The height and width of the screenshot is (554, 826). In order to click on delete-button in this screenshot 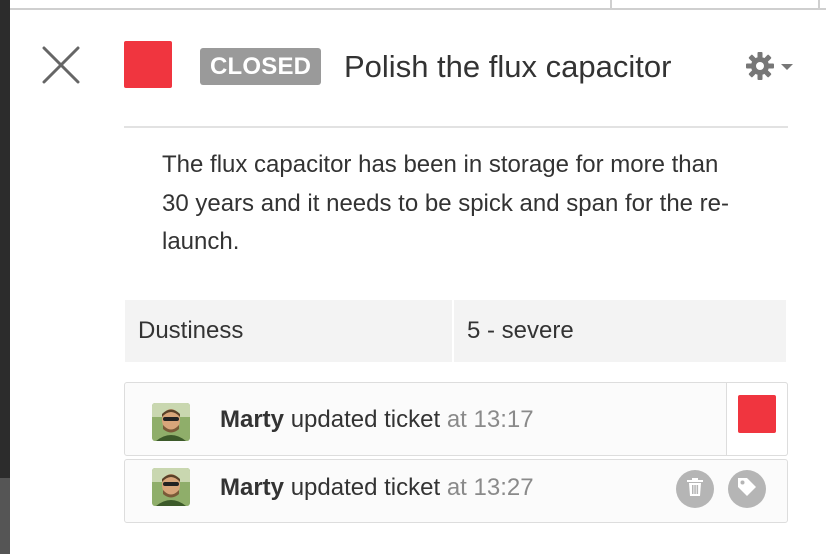, I will do `click(695, 489)`.